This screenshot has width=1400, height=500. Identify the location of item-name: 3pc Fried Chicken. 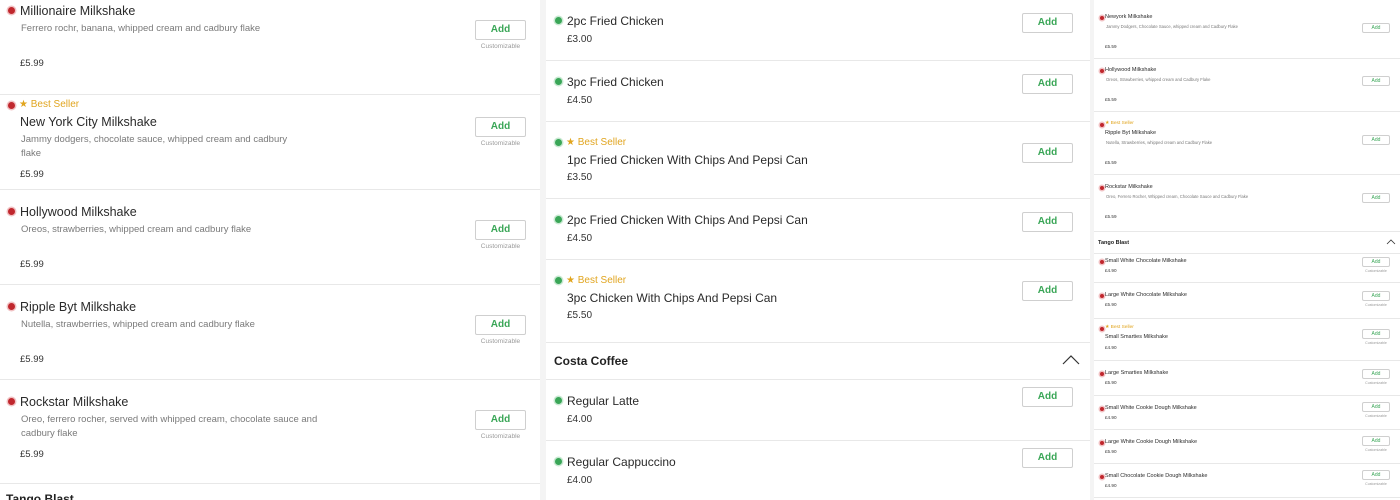
(615, 82).